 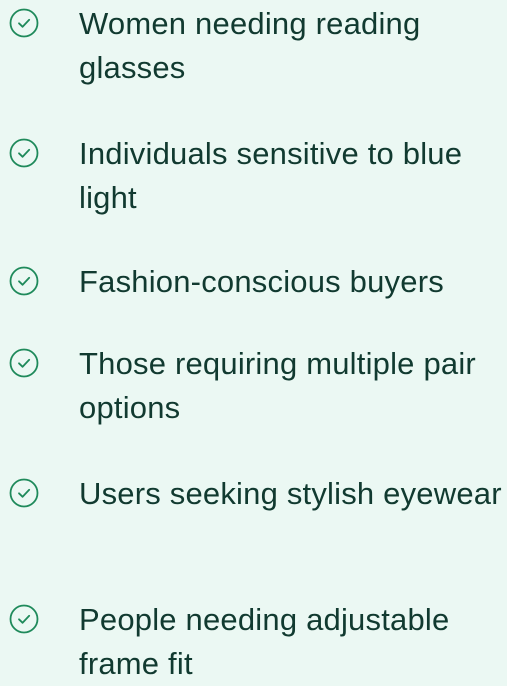 I want to click on list-item-label: People needing adjustable frame fit, so click(x=264, y=641).